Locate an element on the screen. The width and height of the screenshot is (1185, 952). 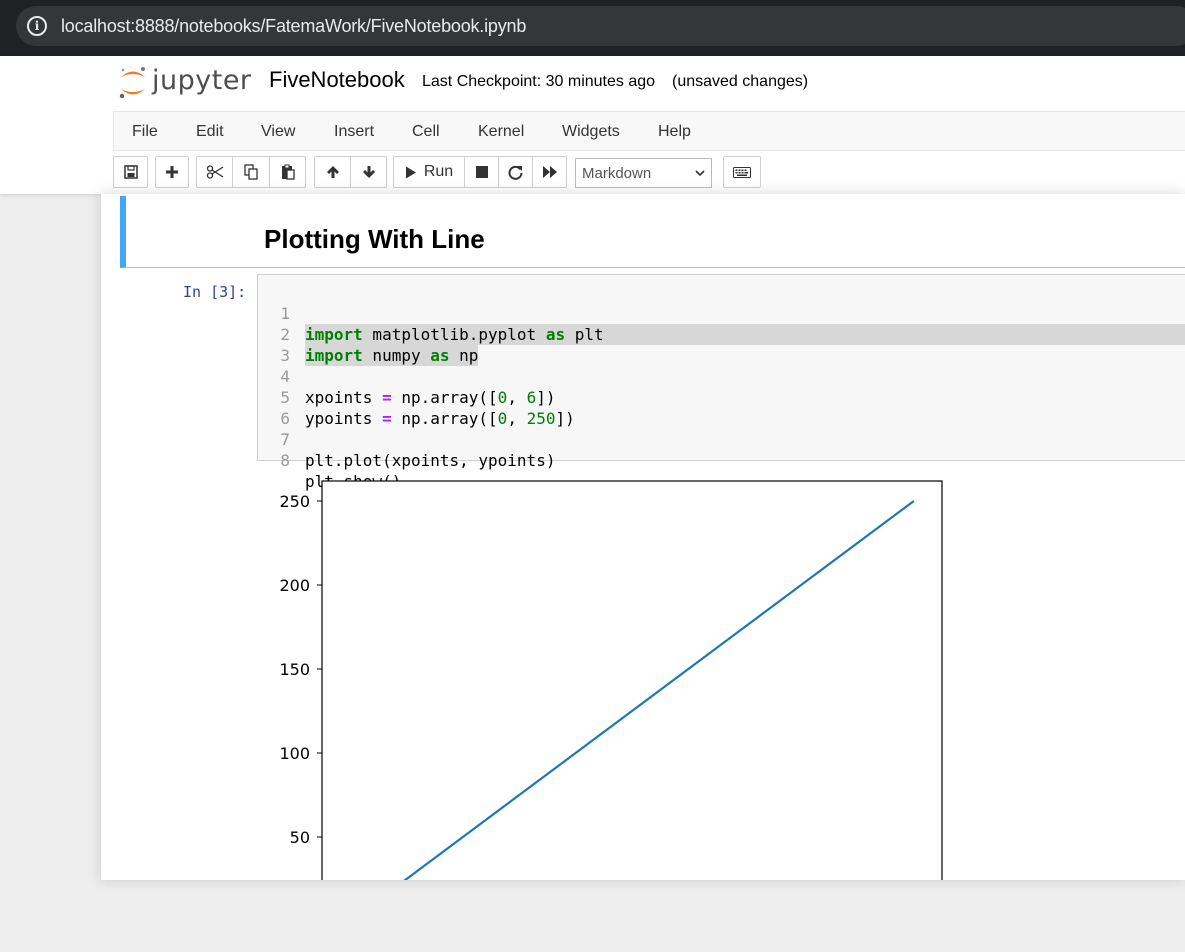
move-group is located at coordinates (350, 172).